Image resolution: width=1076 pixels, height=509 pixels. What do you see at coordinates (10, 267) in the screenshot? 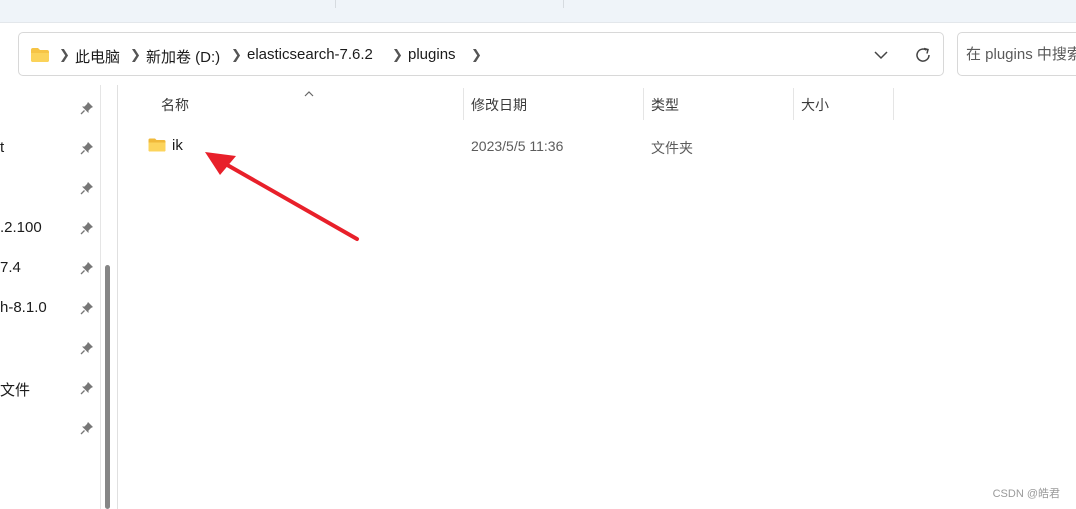
I see `nav-item-label: 7.4` at bounding box center [10, 267].